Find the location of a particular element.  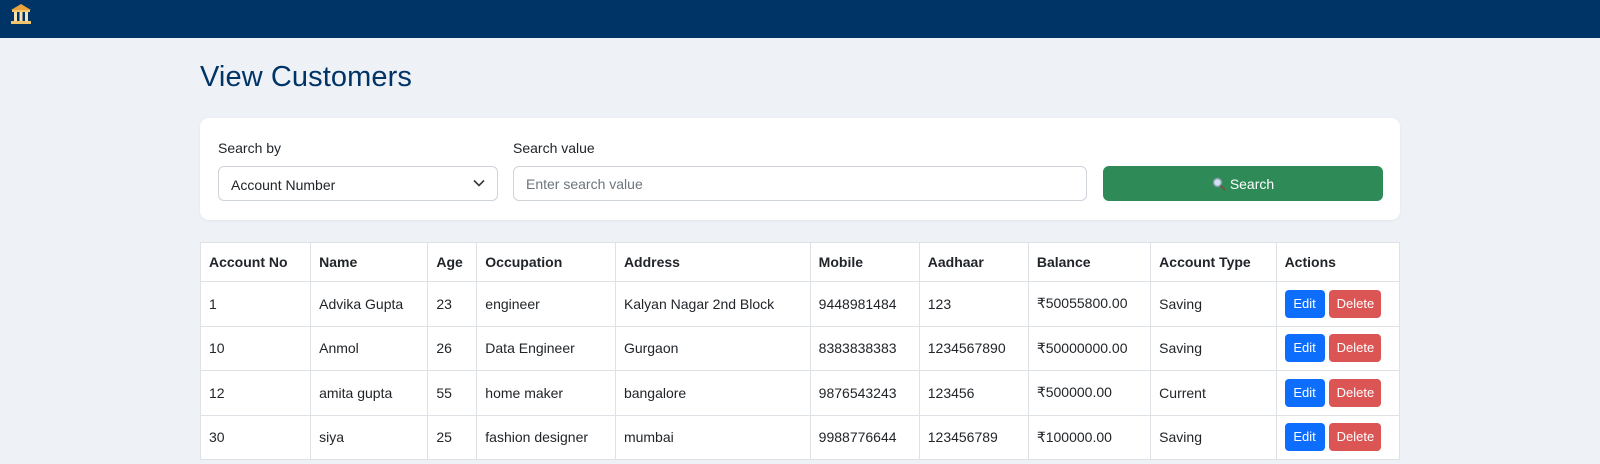

column-header: Address is located at coordinates (712, 262).